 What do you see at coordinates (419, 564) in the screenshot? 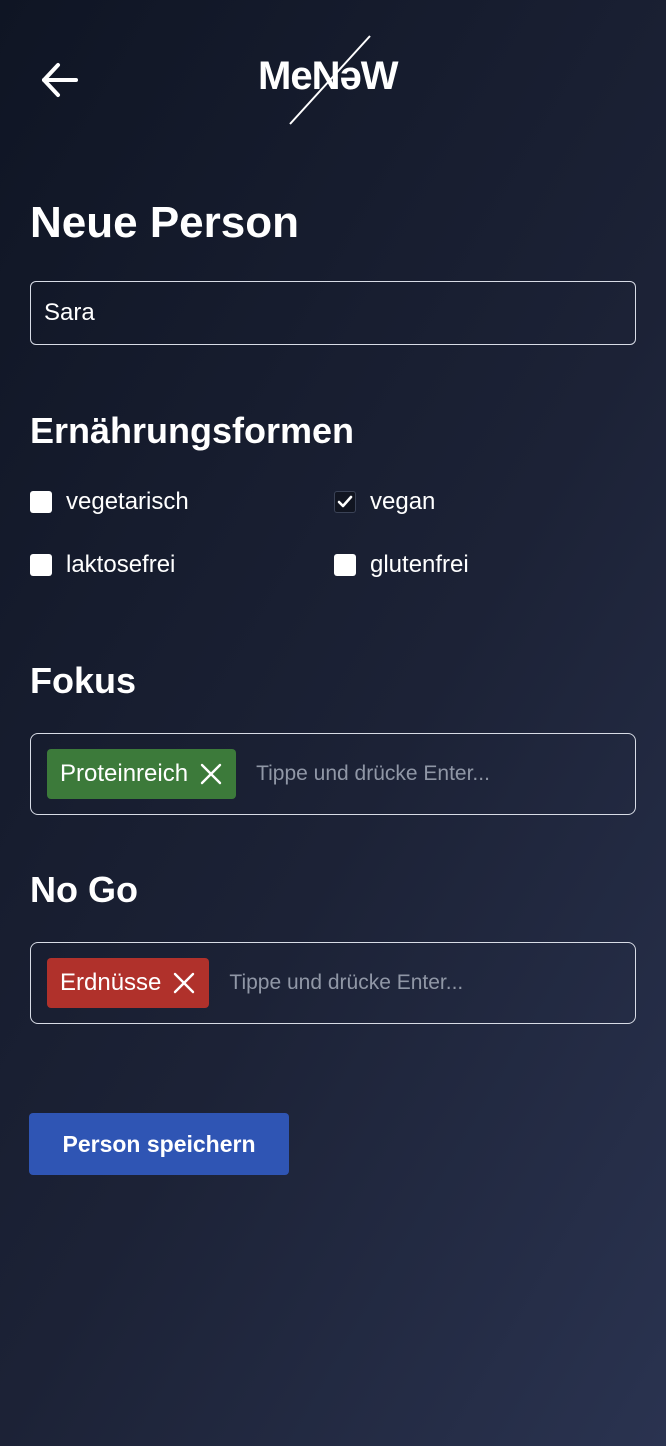
I see `diet-option-label: glutenfrei` at bounding box center [419, 564].